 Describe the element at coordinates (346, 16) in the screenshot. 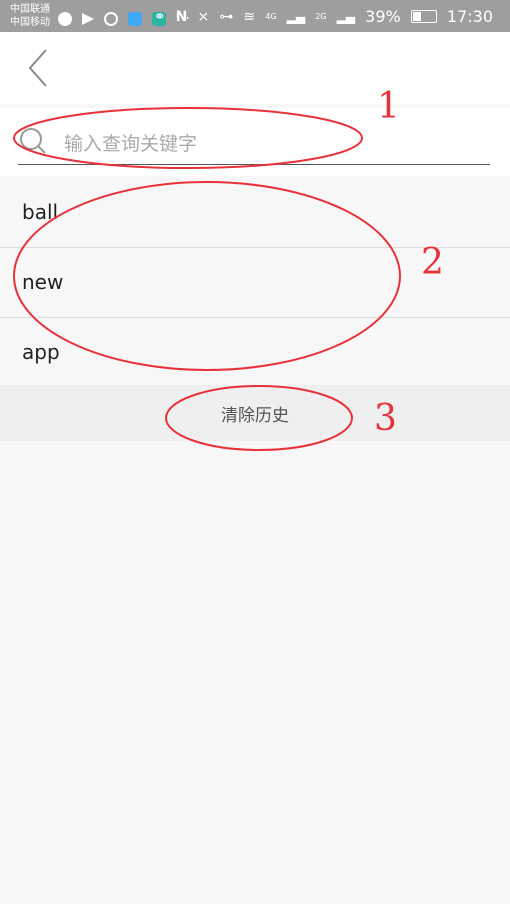

I see `signal-2-icon: ▂▄` at that location.